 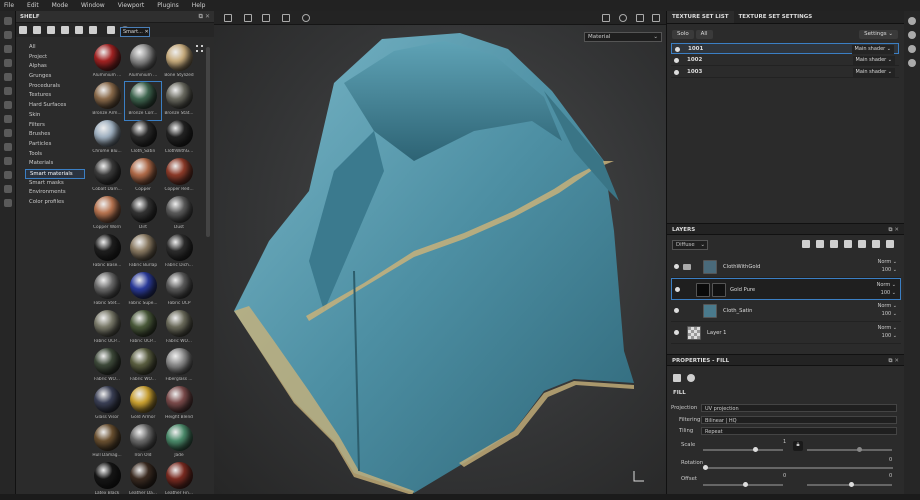 What do you see at coordinates (33, 5) in the screenshot?
I see `menu-item: Edit` at bounding box center [33, 5].